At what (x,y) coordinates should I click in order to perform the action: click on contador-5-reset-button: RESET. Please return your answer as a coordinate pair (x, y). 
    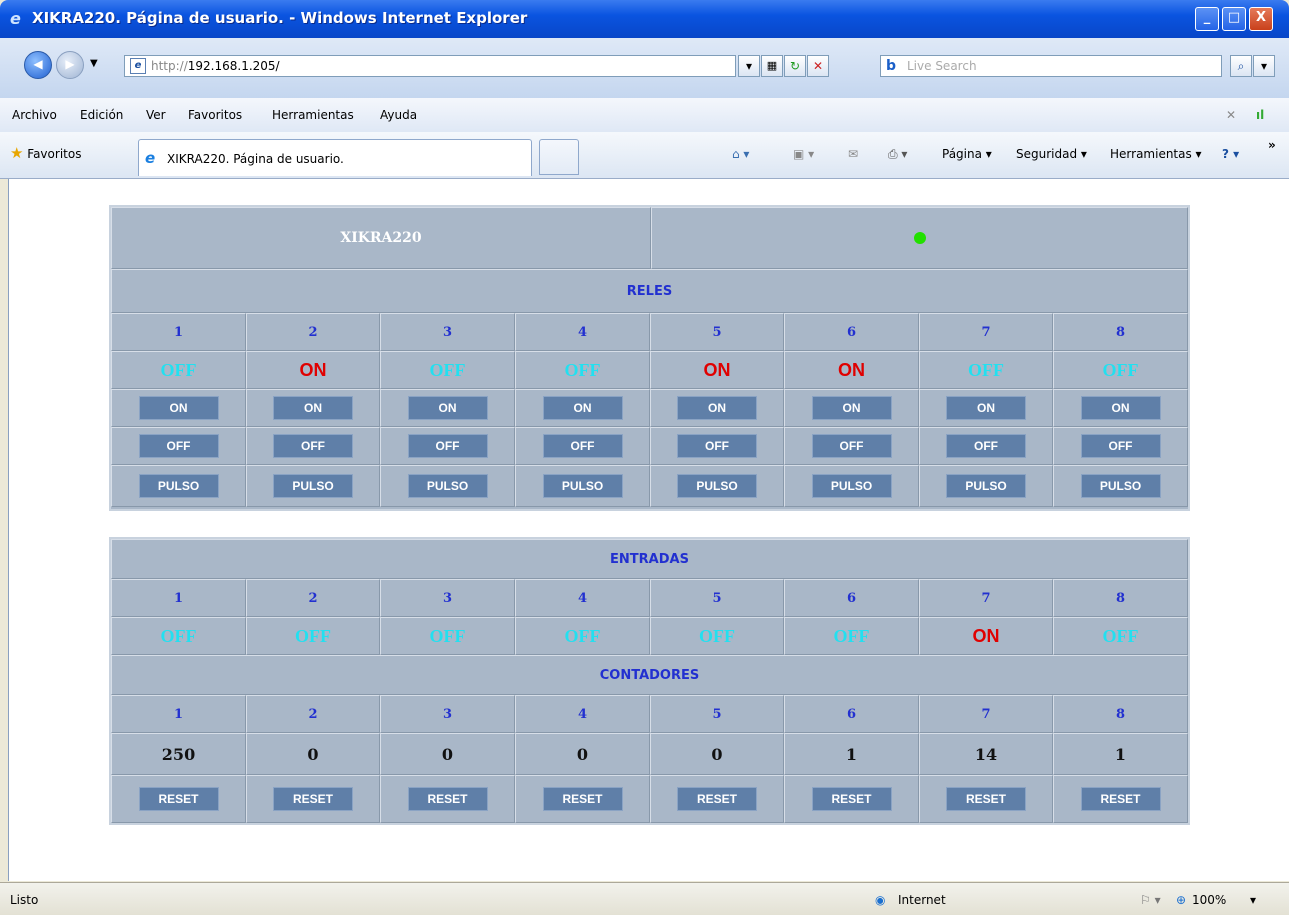
    Looking at the image, I should click on (717, 799).